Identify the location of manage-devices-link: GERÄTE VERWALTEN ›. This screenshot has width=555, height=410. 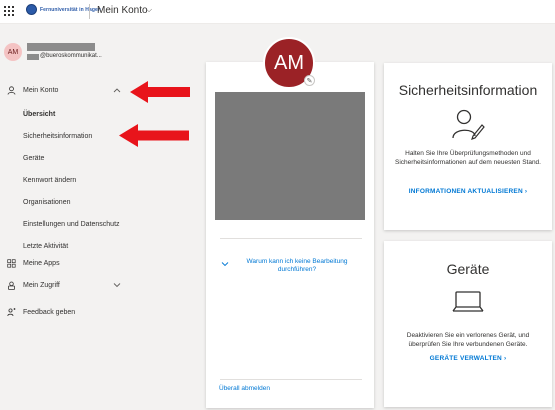
(468, 358).